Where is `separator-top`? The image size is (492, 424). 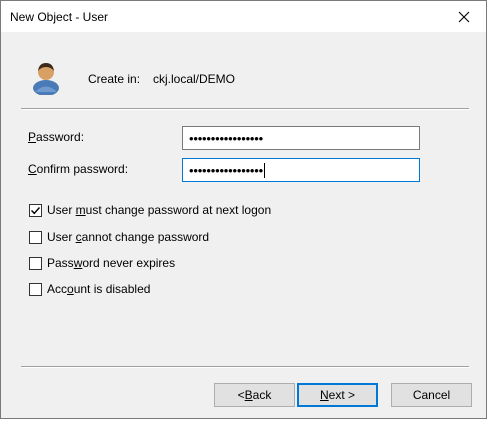 separator-top is located at coordinates (245, 109).